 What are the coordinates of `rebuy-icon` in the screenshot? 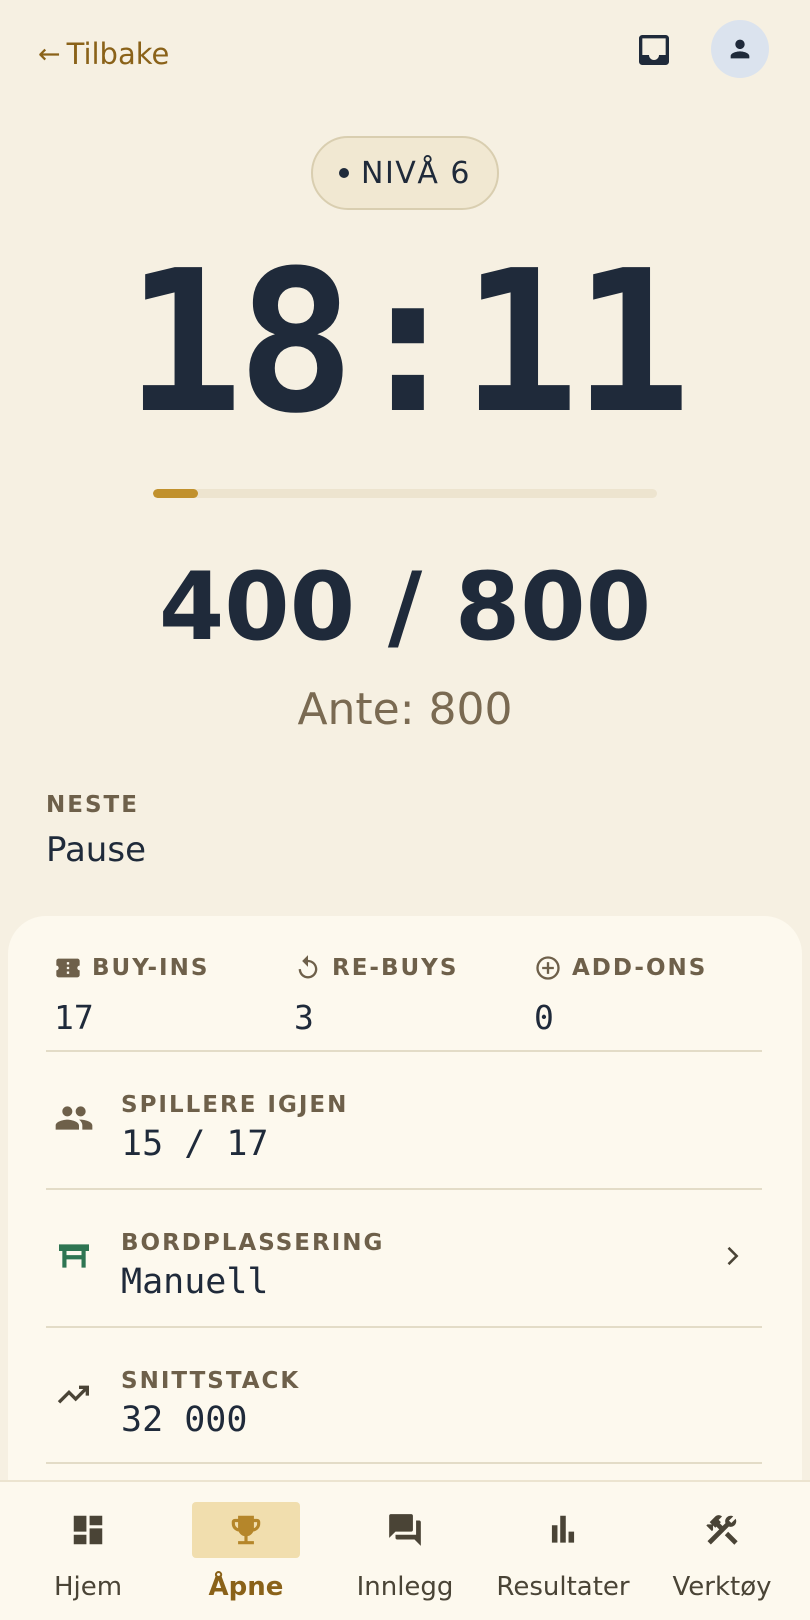 It's located at (308, 967).